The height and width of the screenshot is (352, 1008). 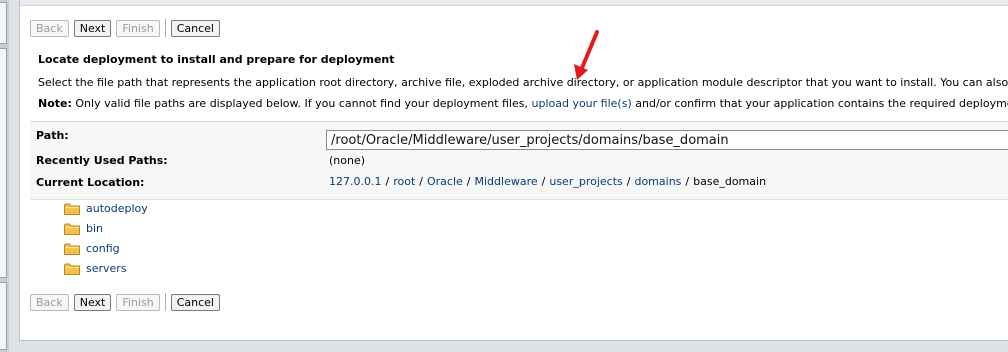 What do you see at coordinates (667, 140) in the screenshot?
I see `path-input` at bounding box center [667, 140].